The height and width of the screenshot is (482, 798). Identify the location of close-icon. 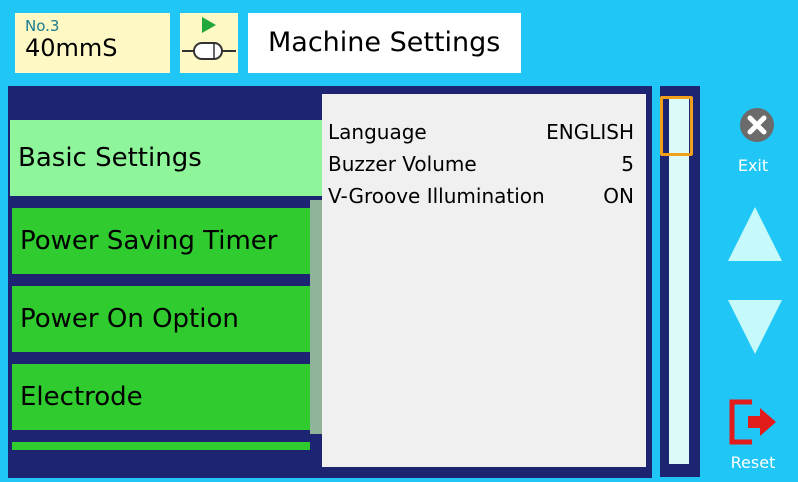
(757, 125).